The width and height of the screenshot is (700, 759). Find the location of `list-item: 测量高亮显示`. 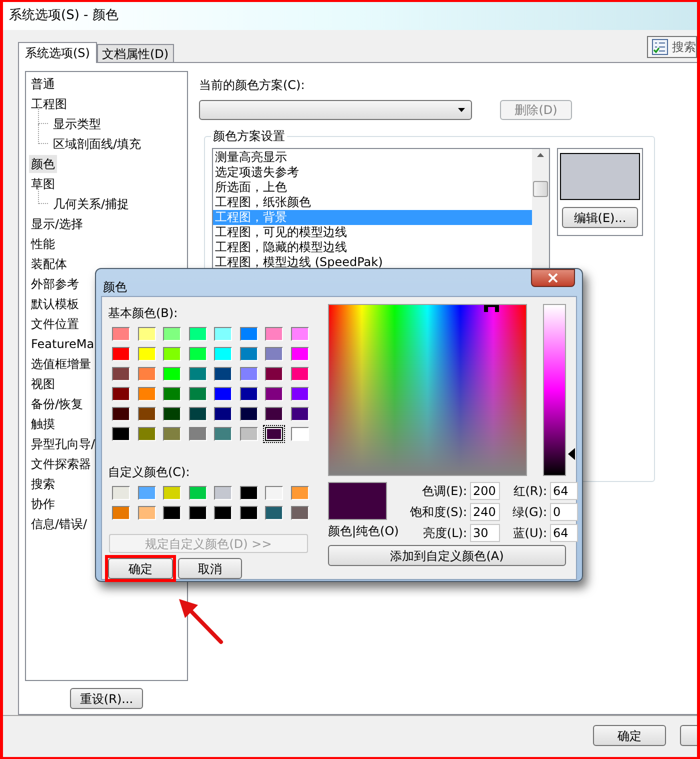

list-item: 测量高亮显示 is located at coordinates (372, 157).